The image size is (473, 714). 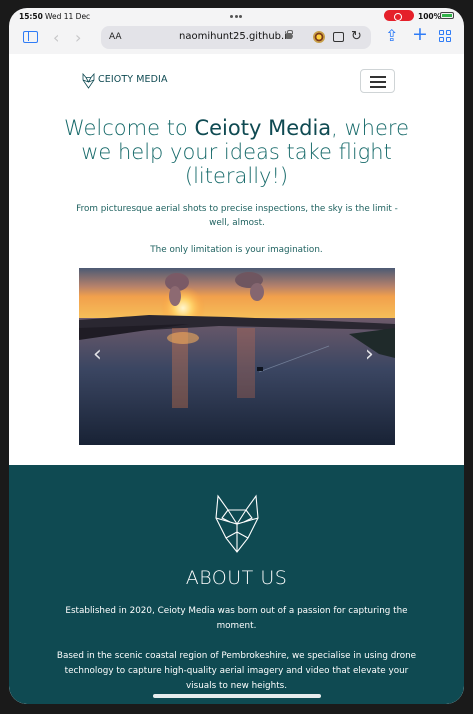 What do you see at coordinates (391, 36) in the screenshot?
I see `share-icon: ⇪` at bounding box center [391, 36].